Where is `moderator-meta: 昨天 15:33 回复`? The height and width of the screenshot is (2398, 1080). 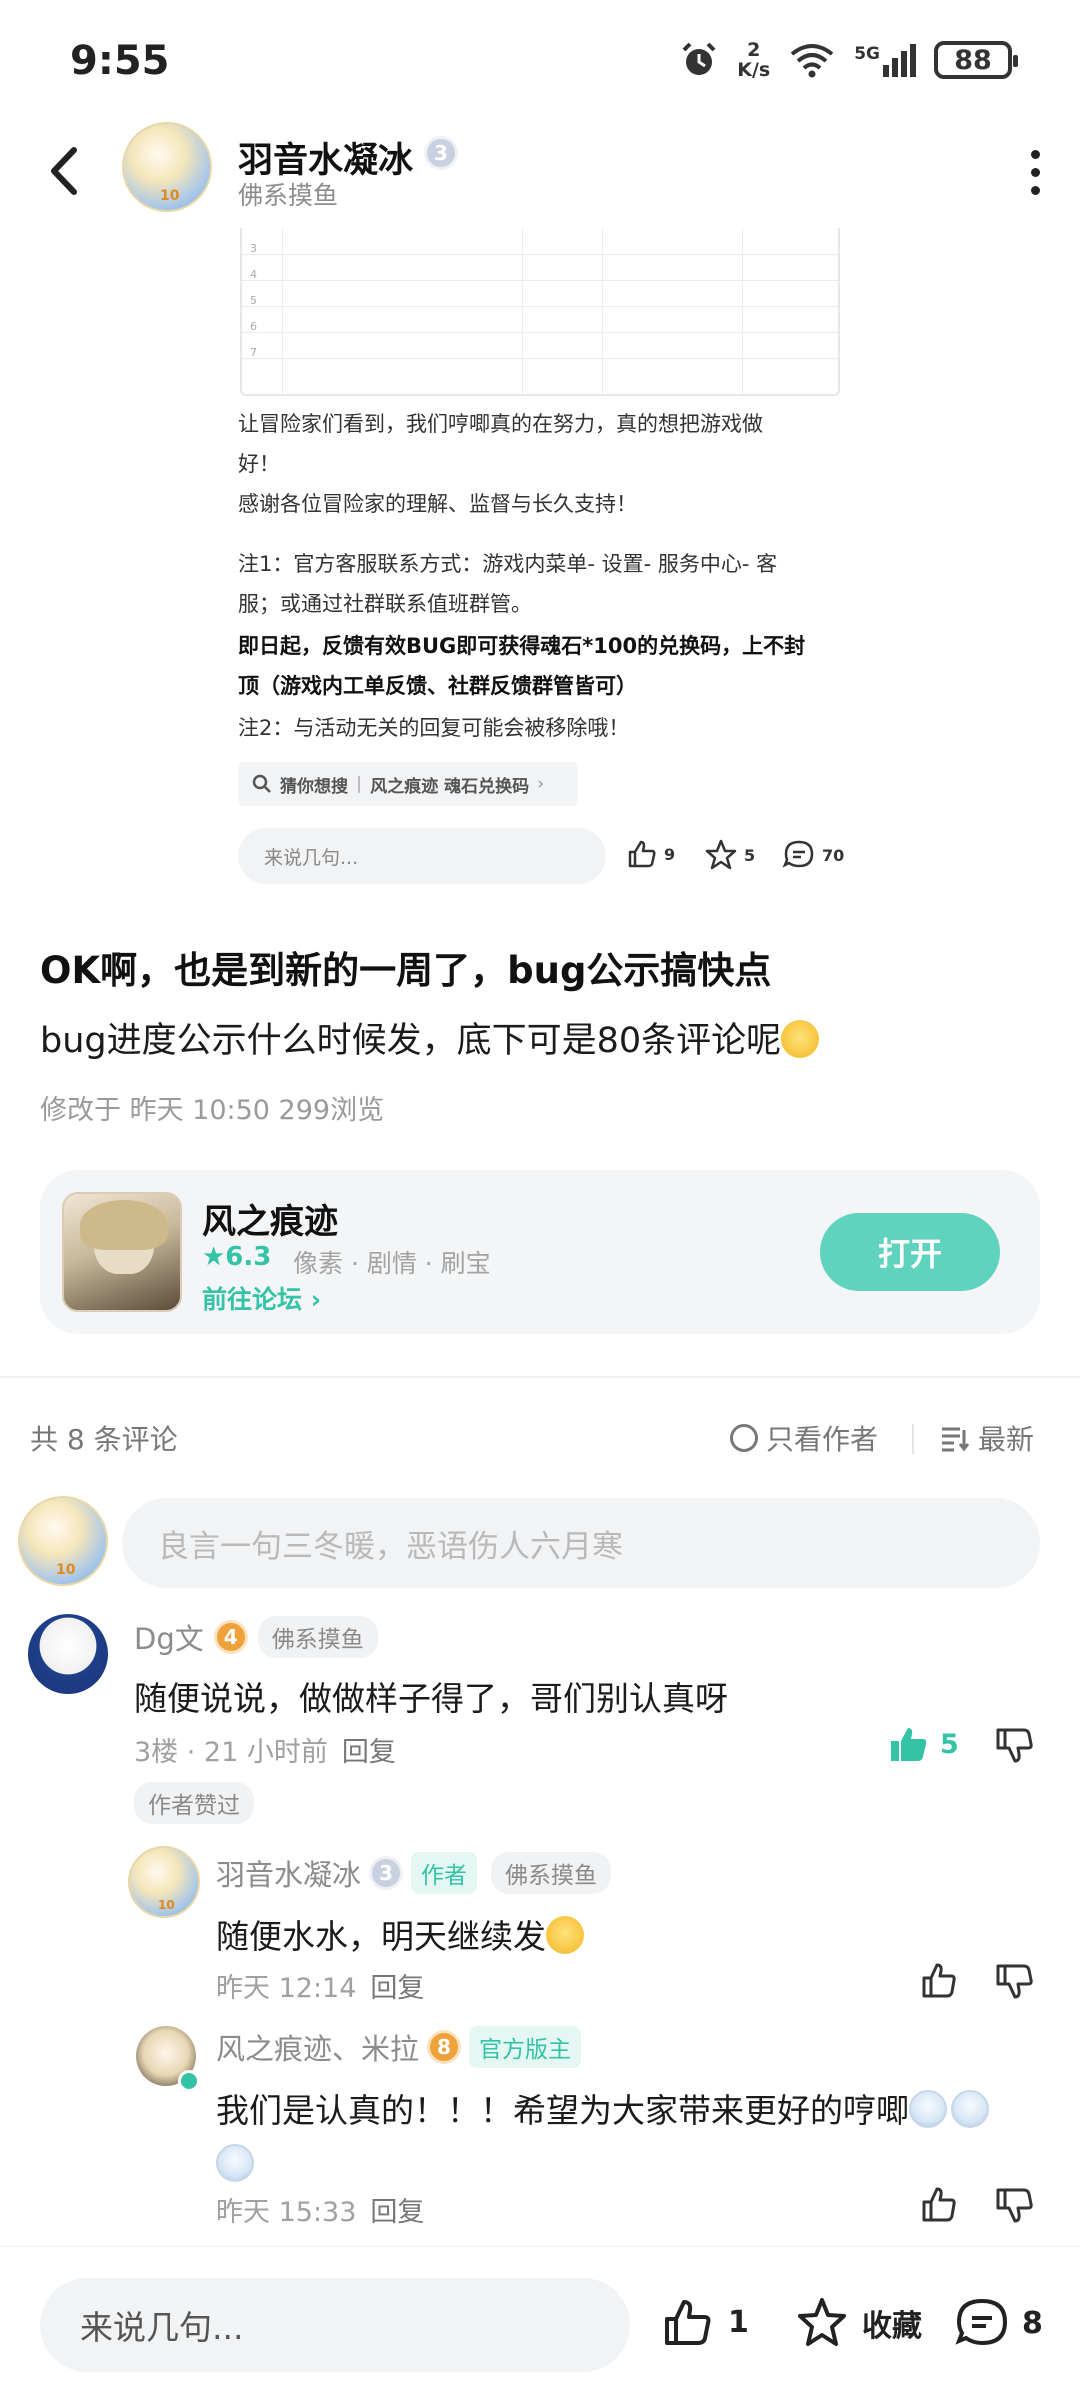
moderator-meta: 昨天 15:33 回复 is located at coordinates (320, 2212).